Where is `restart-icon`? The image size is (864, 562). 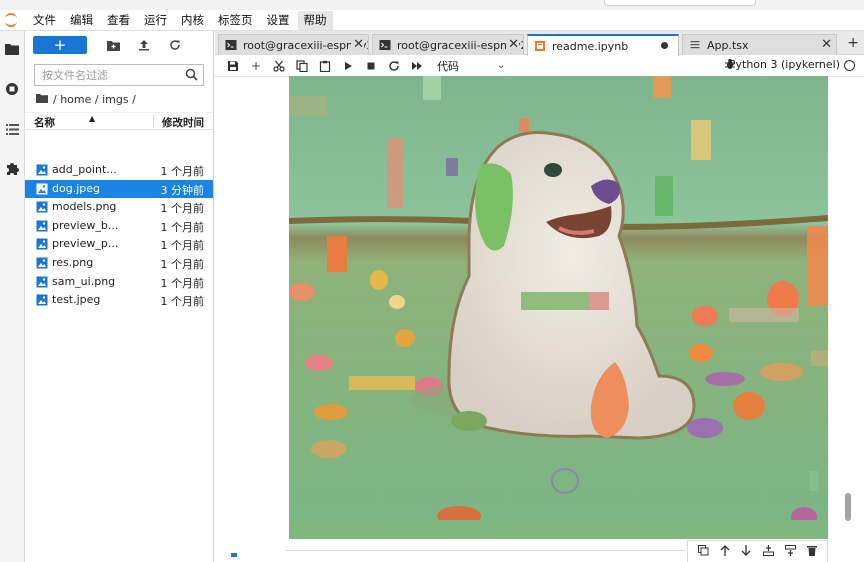 restart-icon is located at coordinates (394, 66).